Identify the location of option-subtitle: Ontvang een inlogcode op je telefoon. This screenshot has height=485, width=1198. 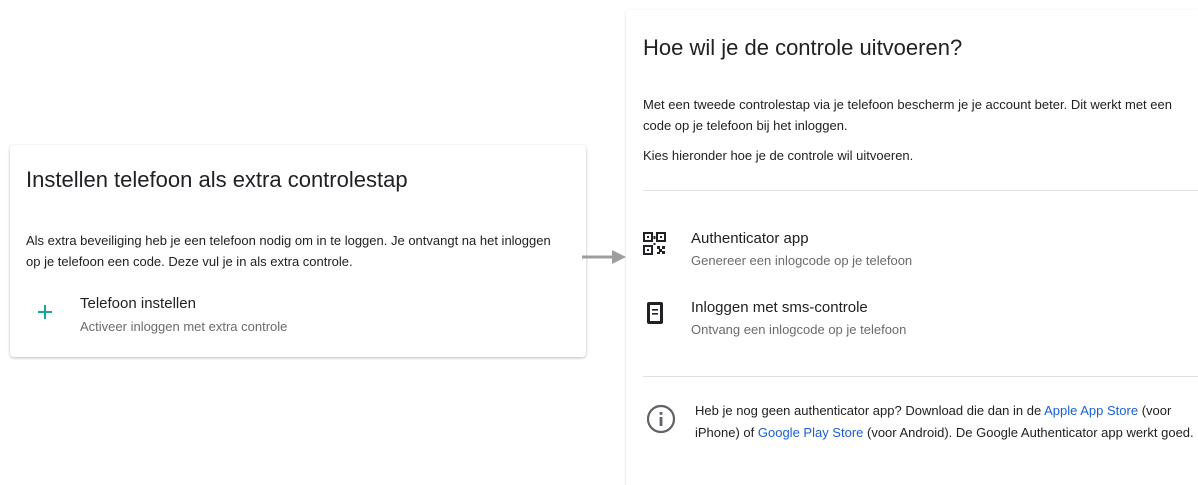
(799, 329).